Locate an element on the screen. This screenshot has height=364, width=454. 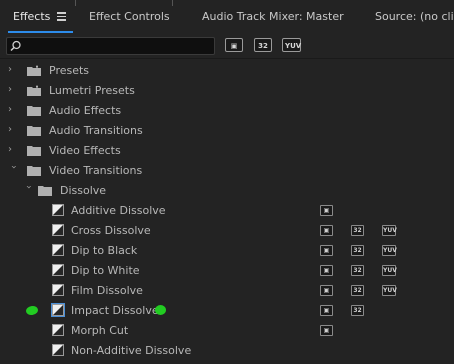
transition-label: Non-Additive Dissolve is located at coordinates (131, 350).